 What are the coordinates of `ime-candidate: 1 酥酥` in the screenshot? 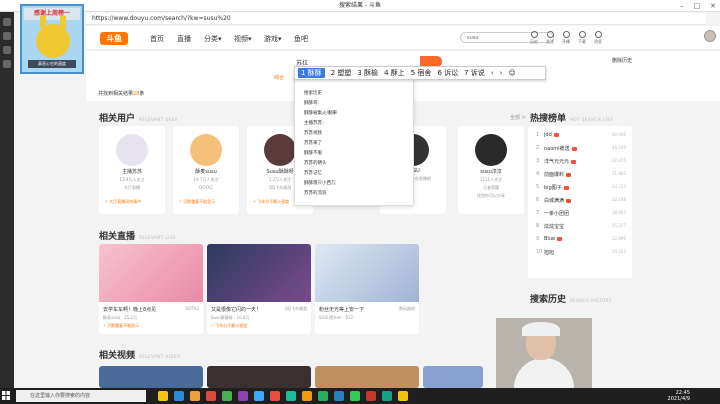 It's located at (311, 73).